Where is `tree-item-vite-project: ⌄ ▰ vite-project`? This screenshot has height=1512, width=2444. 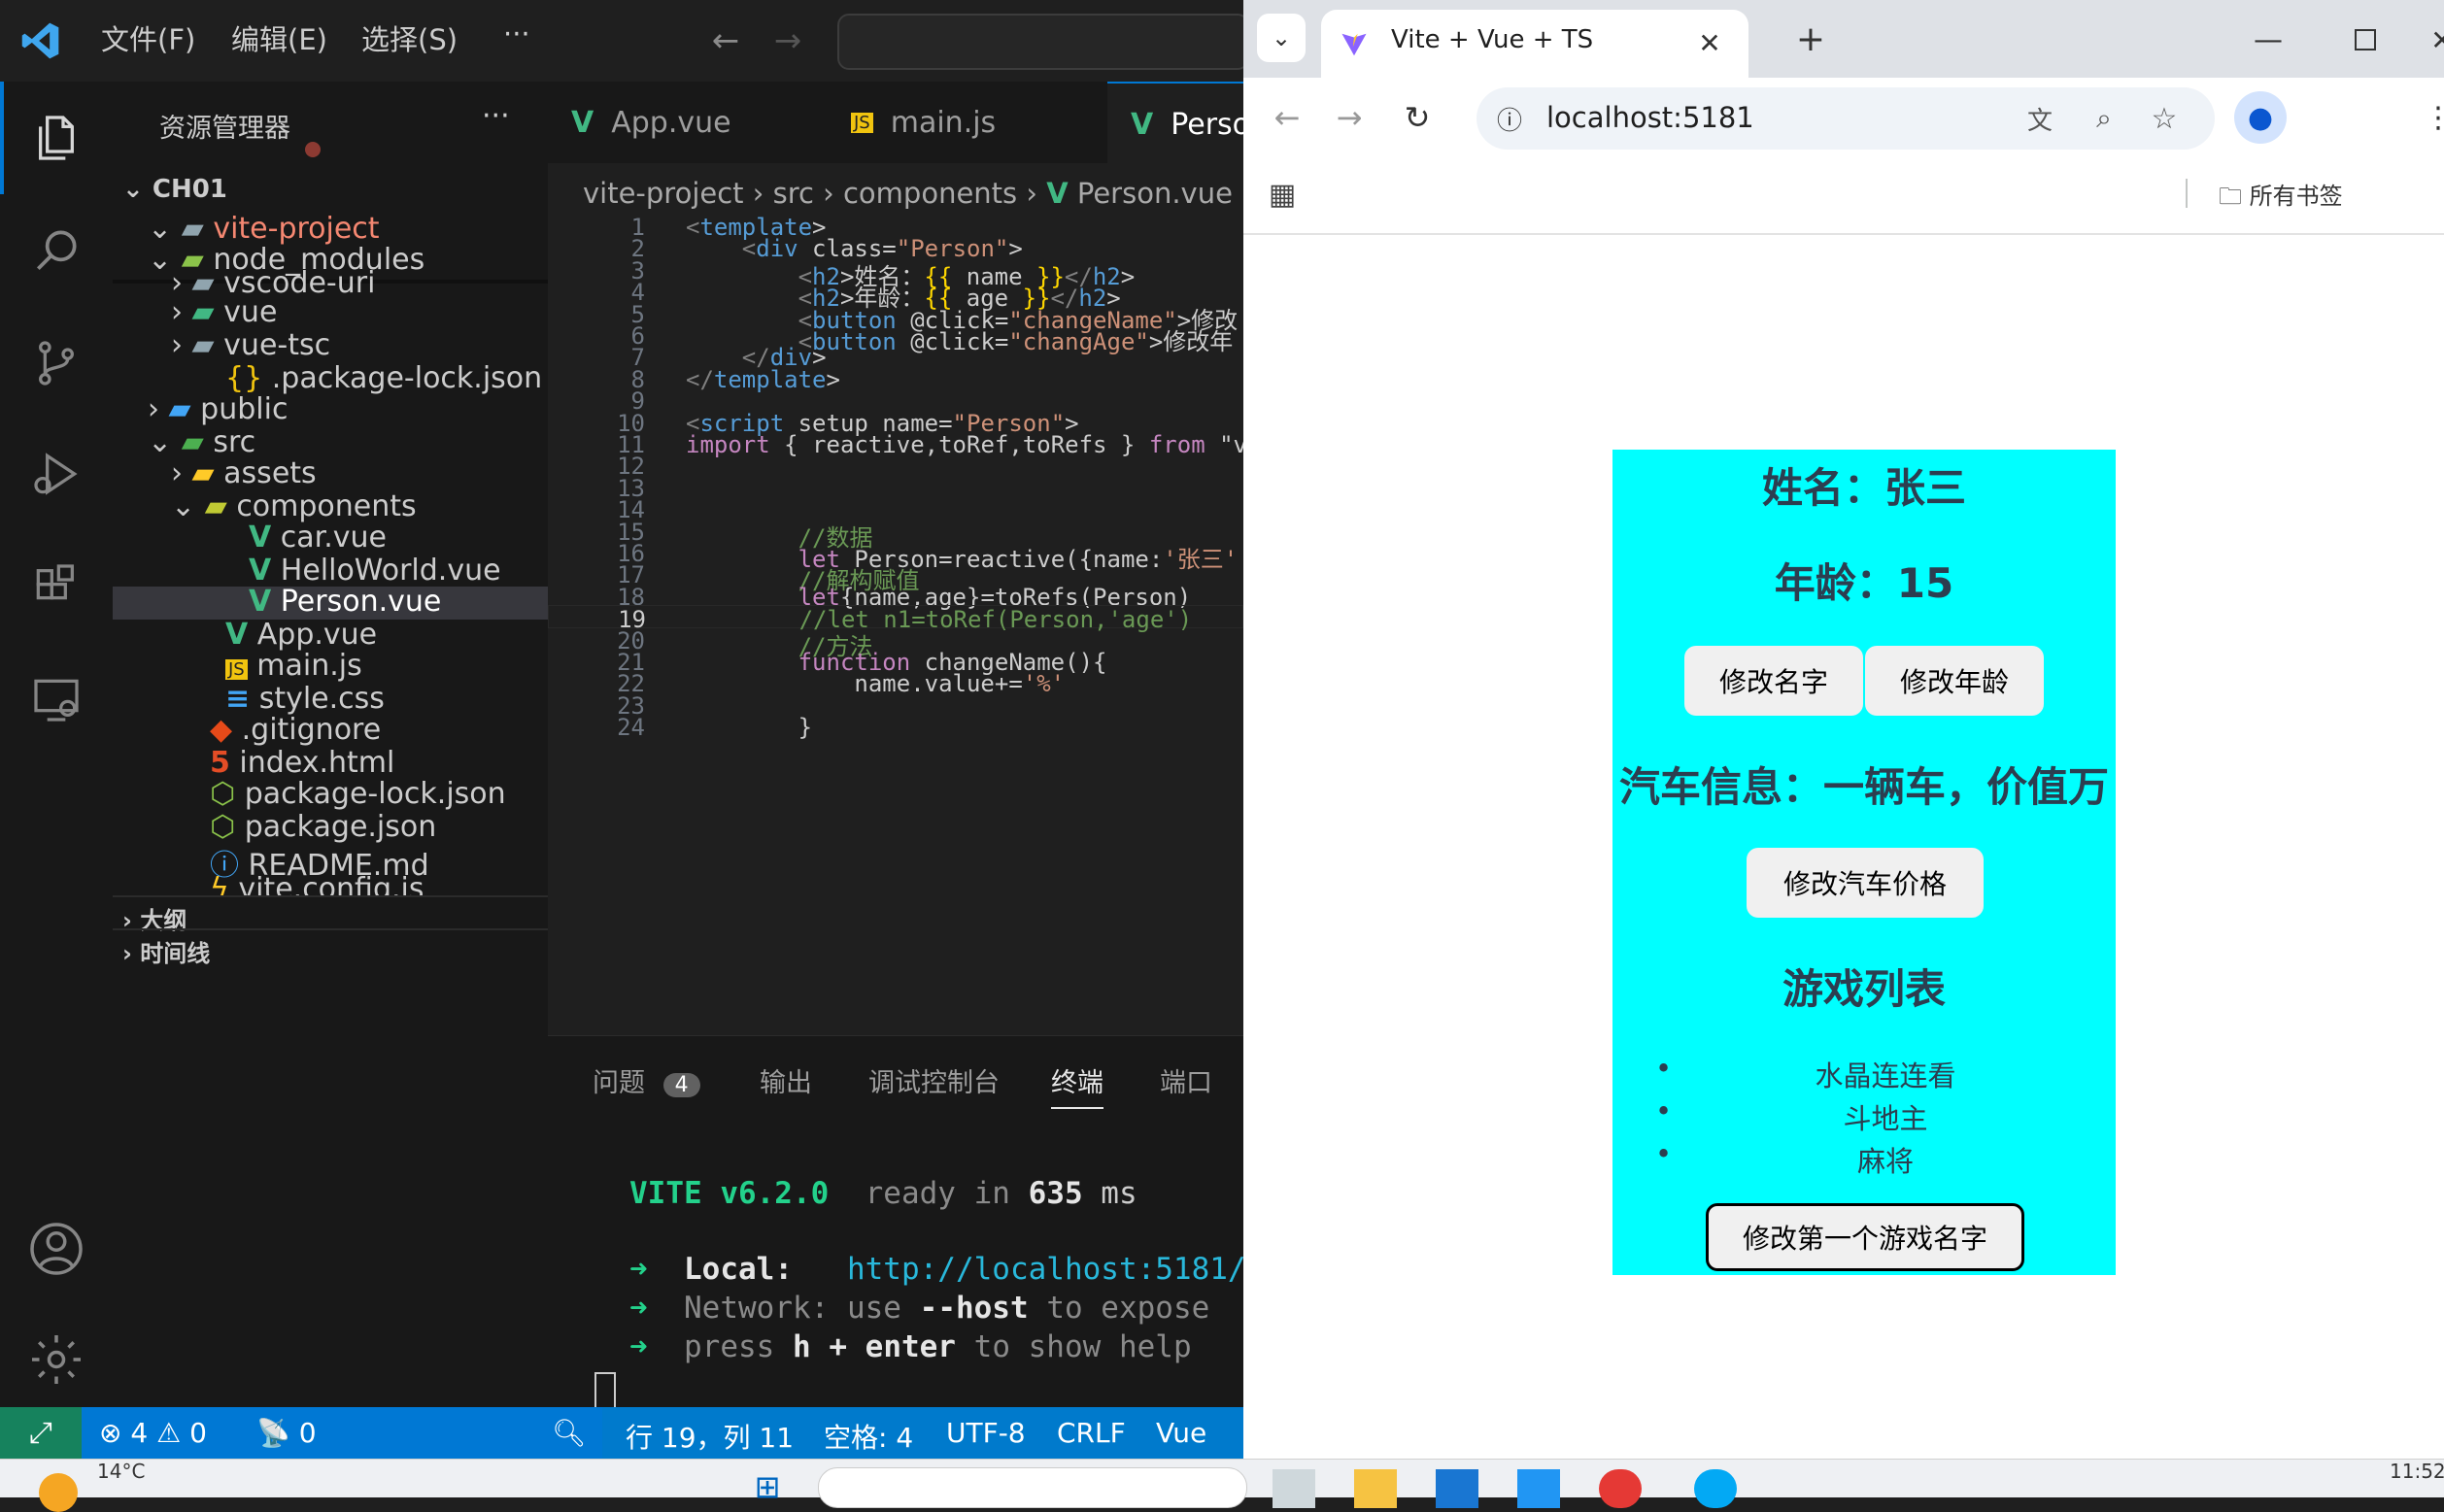
tree-item-vite-project: ⌄ ▰ vite-project is located at coordinates (264, 229).